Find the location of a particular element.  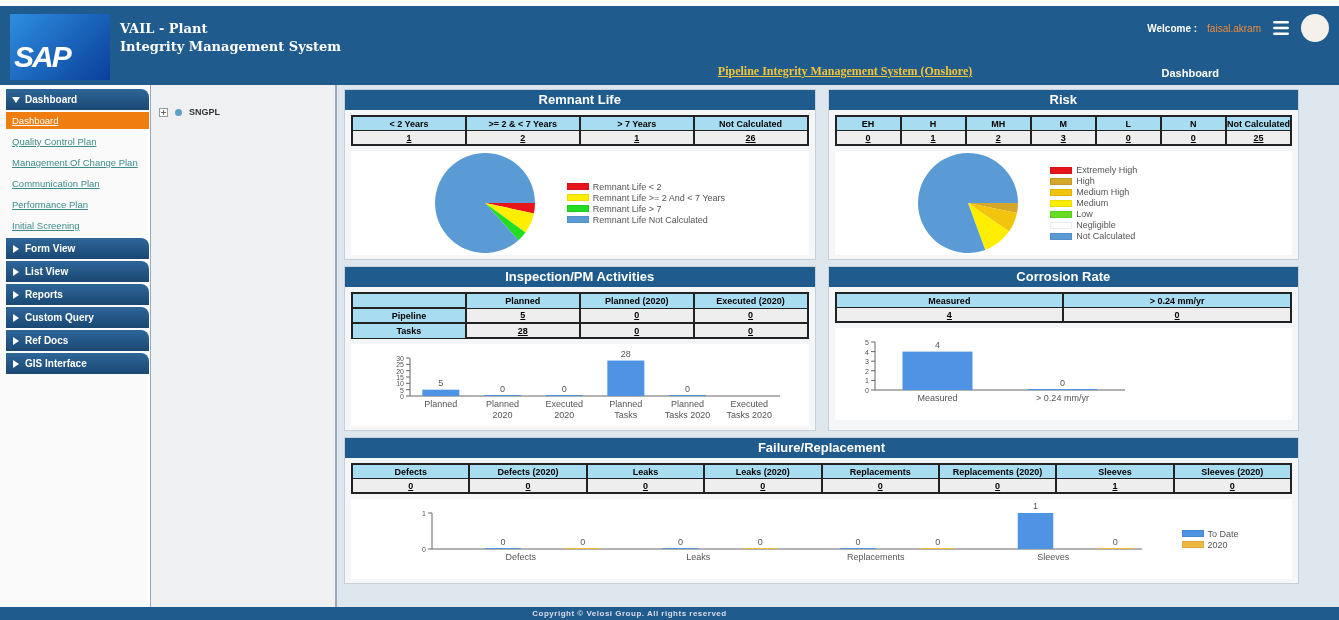

column-header: H is located at coordinates (933, 123).